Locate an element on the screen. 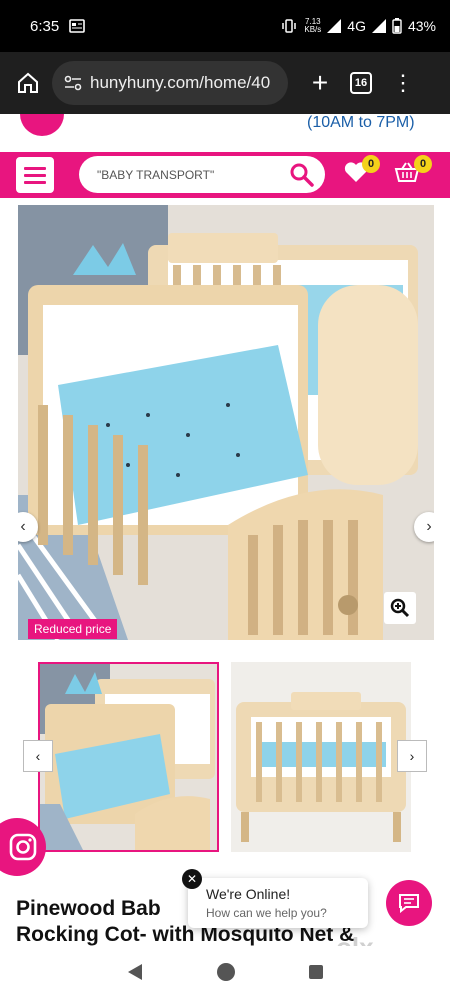  zoom-in-icon is located at coordinates (400, 608).